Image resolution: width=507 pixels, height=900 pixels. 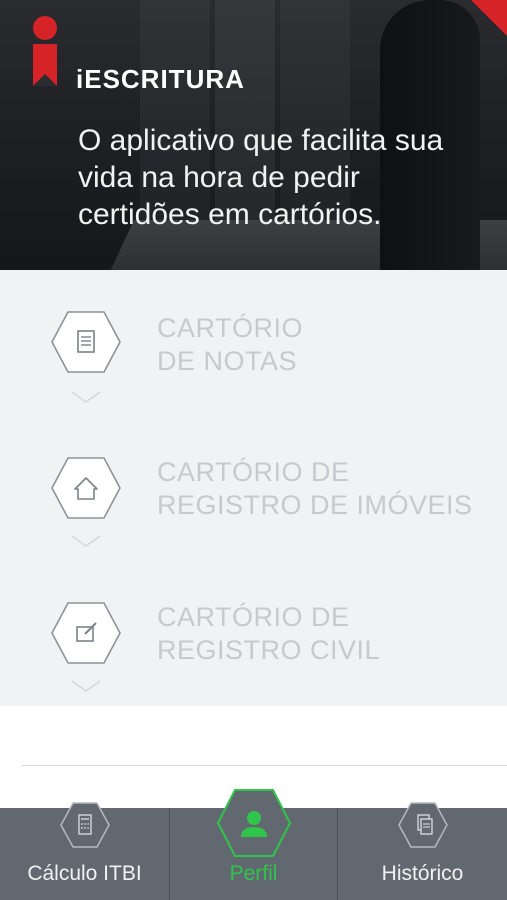 I want to click on bottom-tab-bar: Cálculo ITBI Perfil Histórico, so click(x=253, y=844).